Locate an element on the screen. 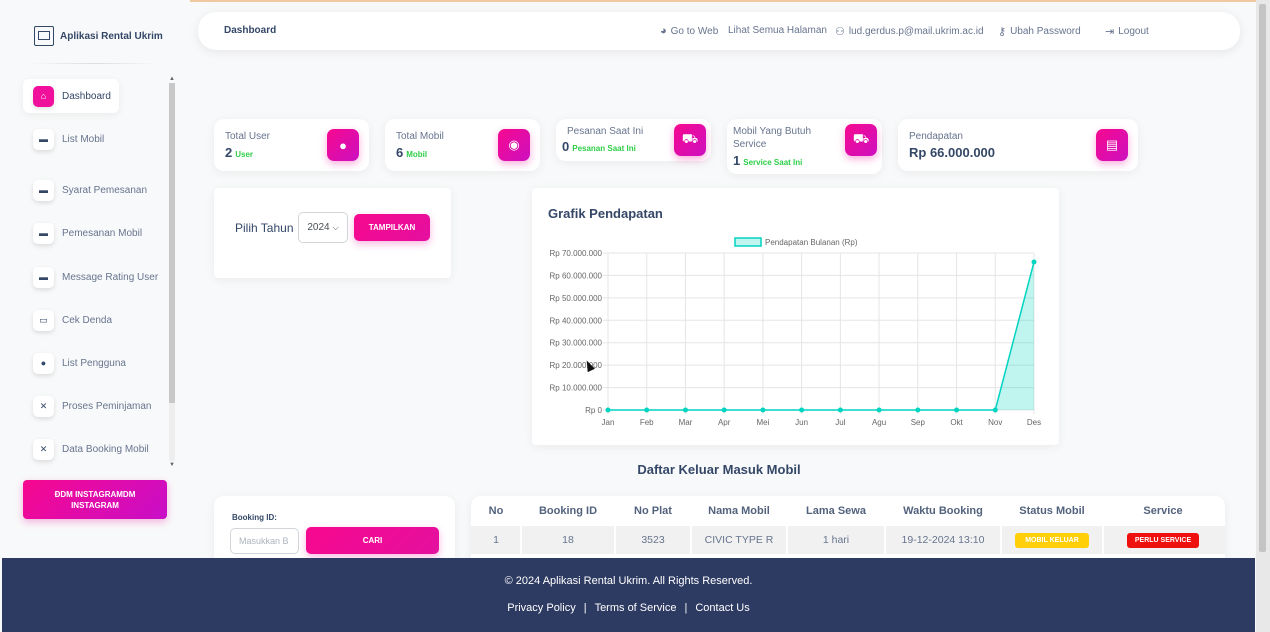  invoice-icon: ▤ is located at coordinates (1112, 145).